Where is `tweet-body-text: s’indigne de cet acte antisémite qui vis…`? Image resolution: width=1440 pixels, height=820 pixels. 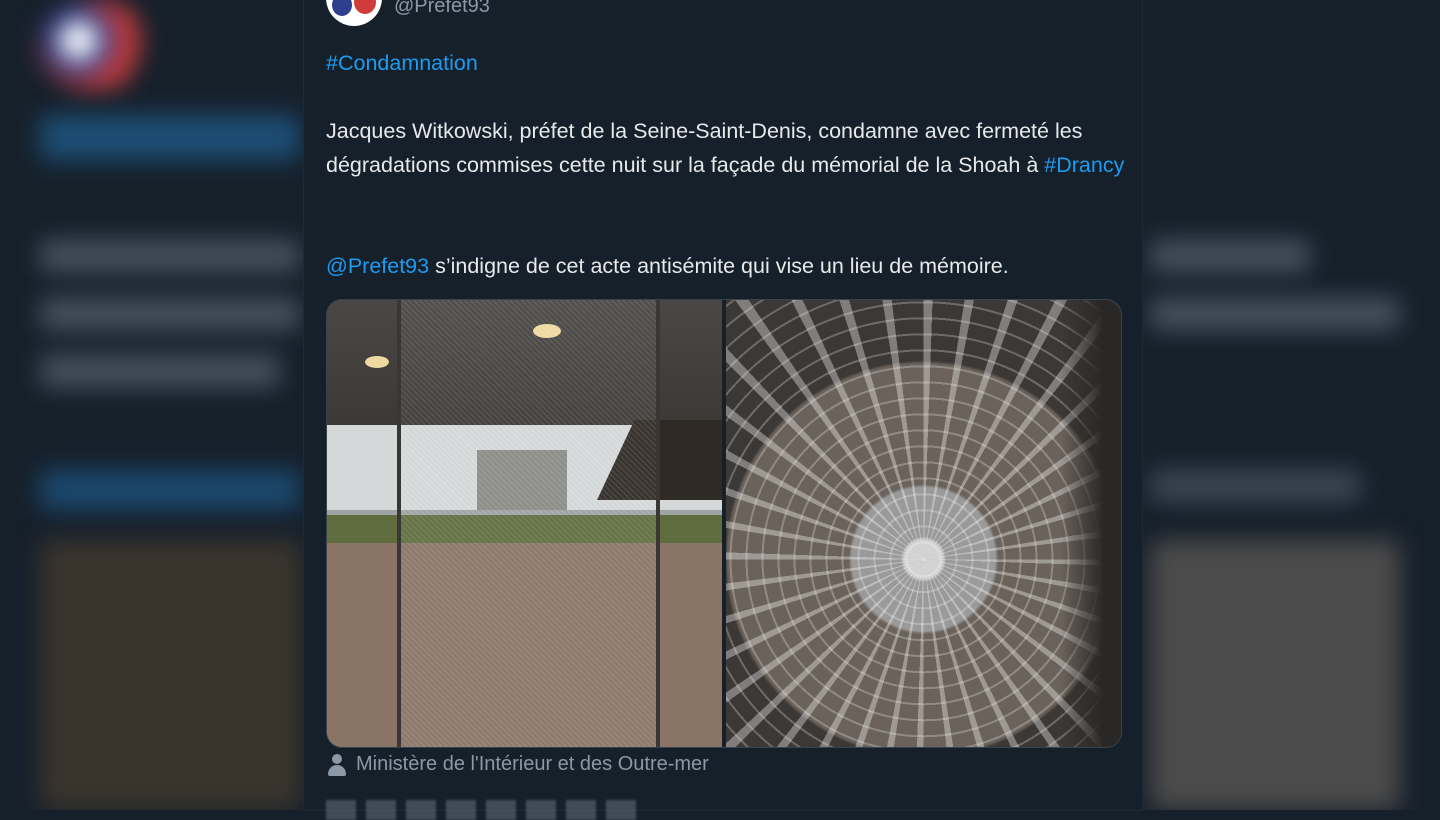
tweet-body-text: s’indigne de cet acte antisémite qui vis… is located at coordinates (719, 266).